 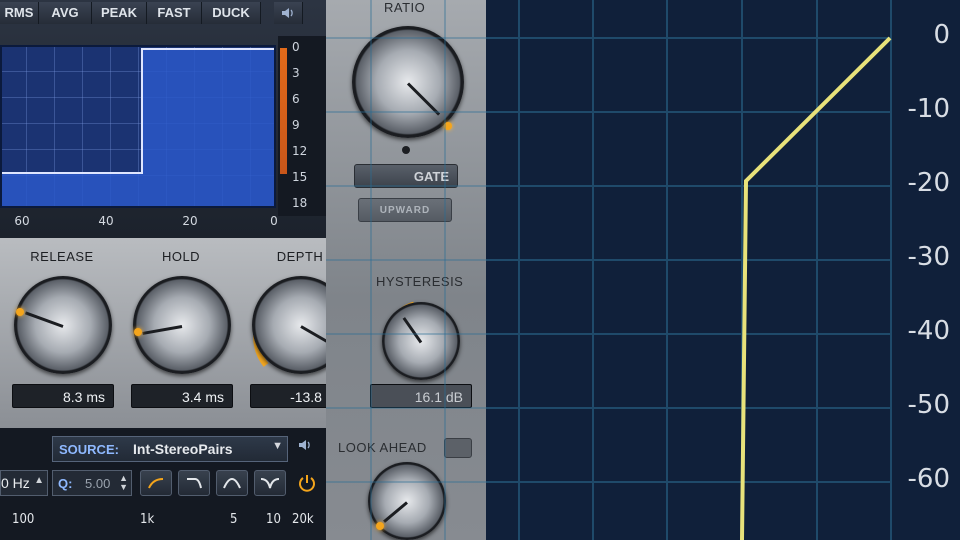 I want to click on mode-button-duck: DUCK, so click(x=231, y=13).